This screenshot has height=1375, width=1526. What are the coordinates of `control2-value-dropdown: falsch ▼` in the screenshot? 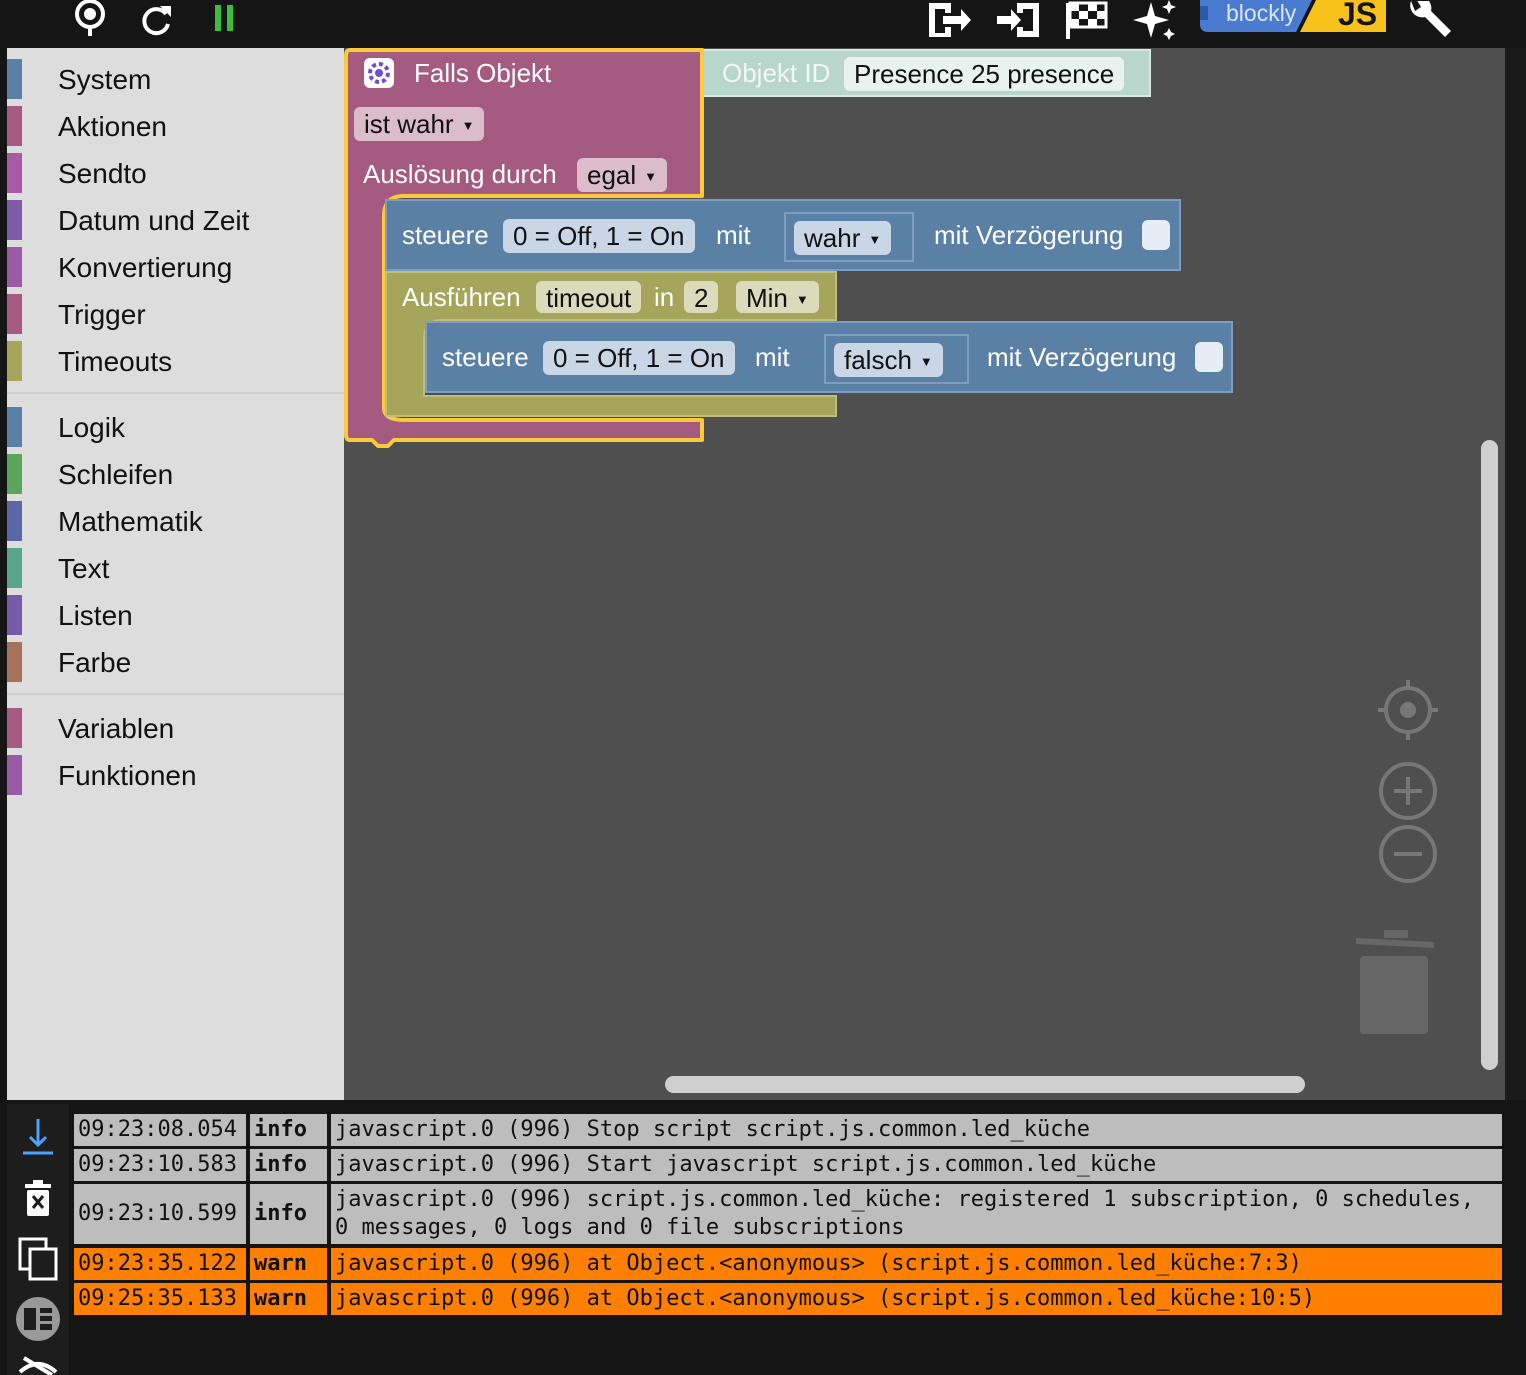 It's located at (888, 360).